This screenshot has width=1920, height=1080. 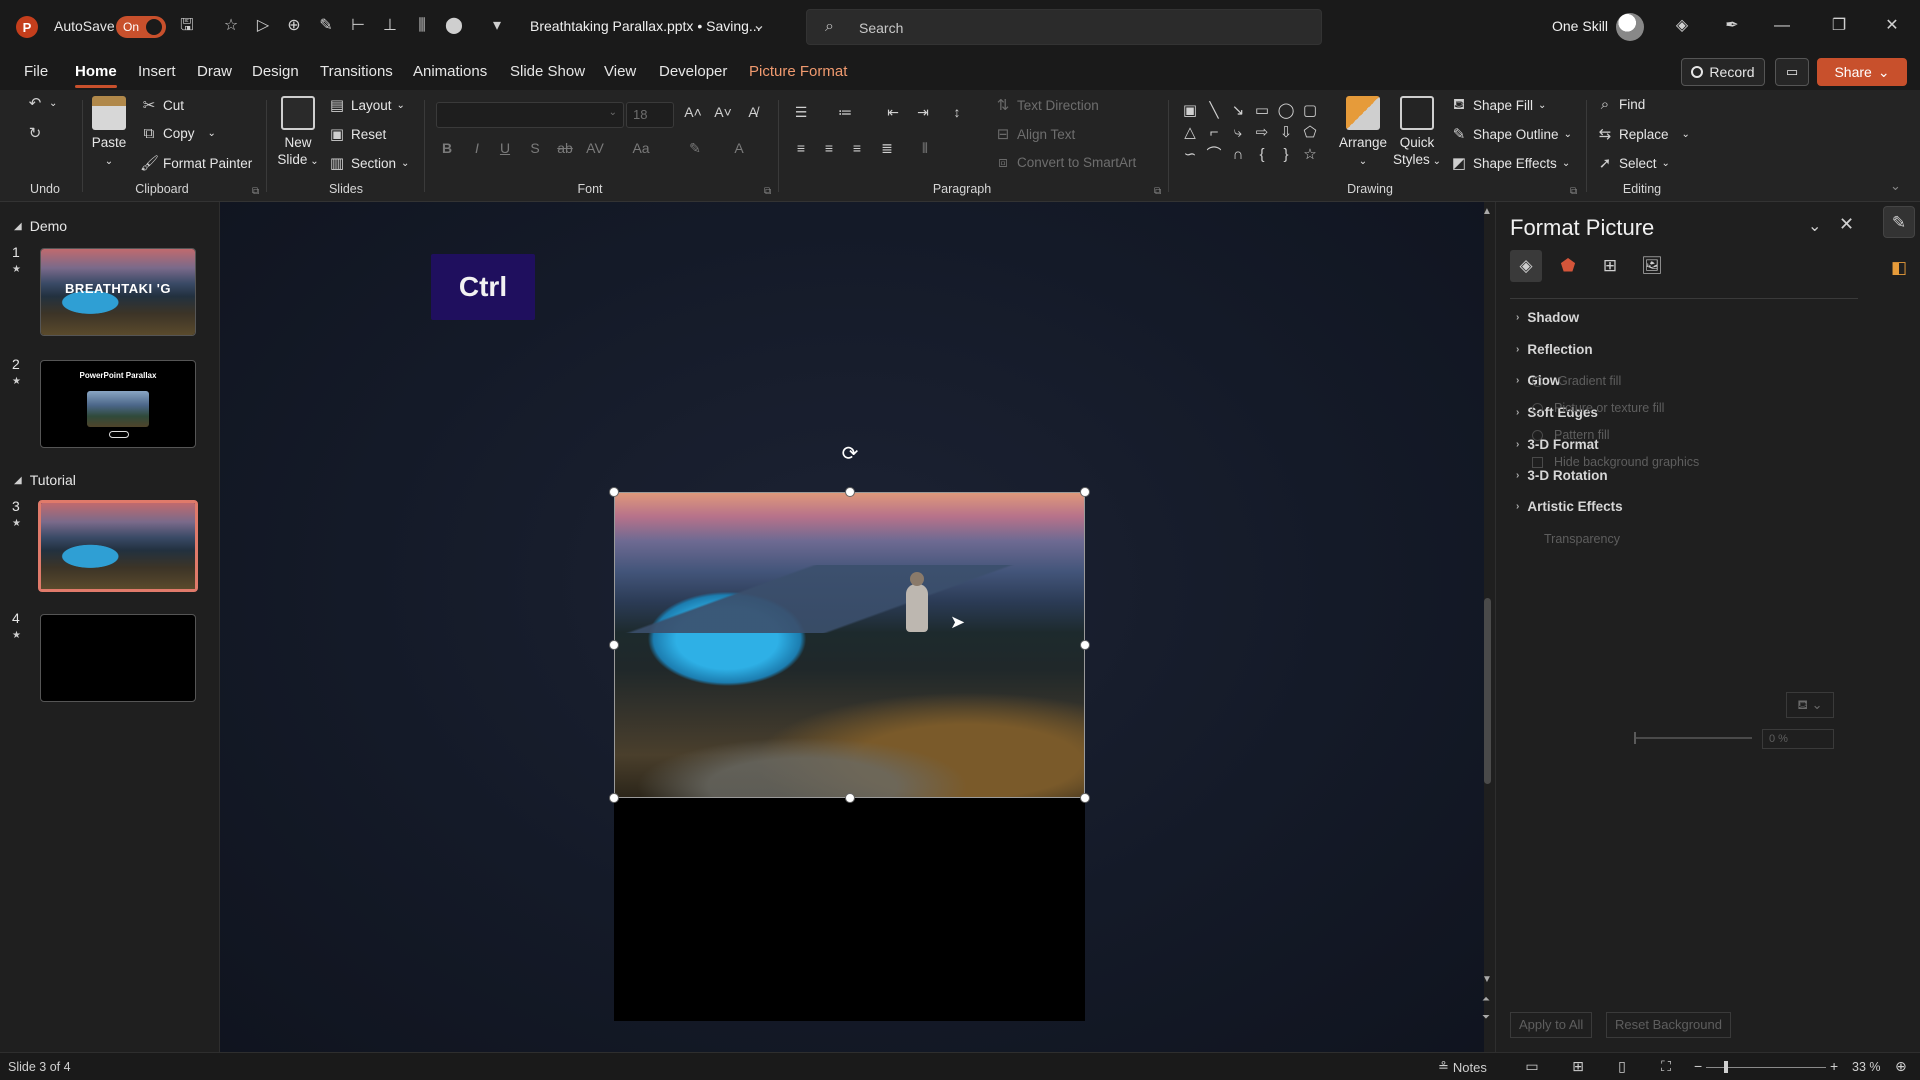 What do you see at coordinates (1782, 26) in the screenshot?
I see `minimize-icon: —` at bounding box center [1782, 26].